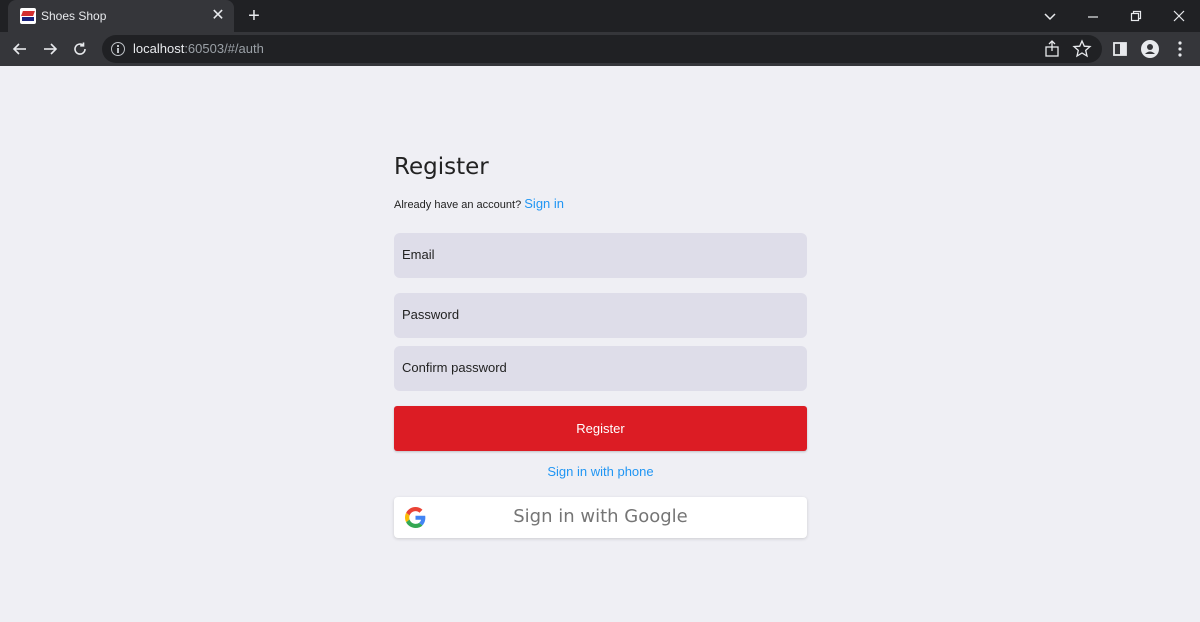 The height and width of the screenshot is (622, 1200). I want to click on sign-in-with-phone-link: Sign in with phone, so click(600, 471).